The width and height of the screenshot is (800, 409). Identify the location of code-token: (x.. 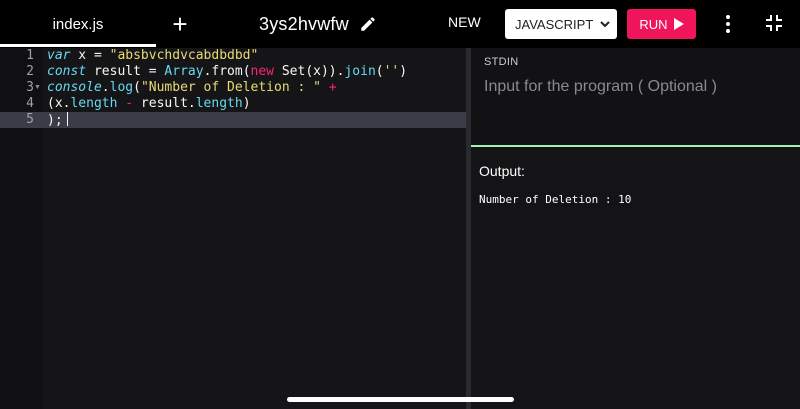
(59, 103).